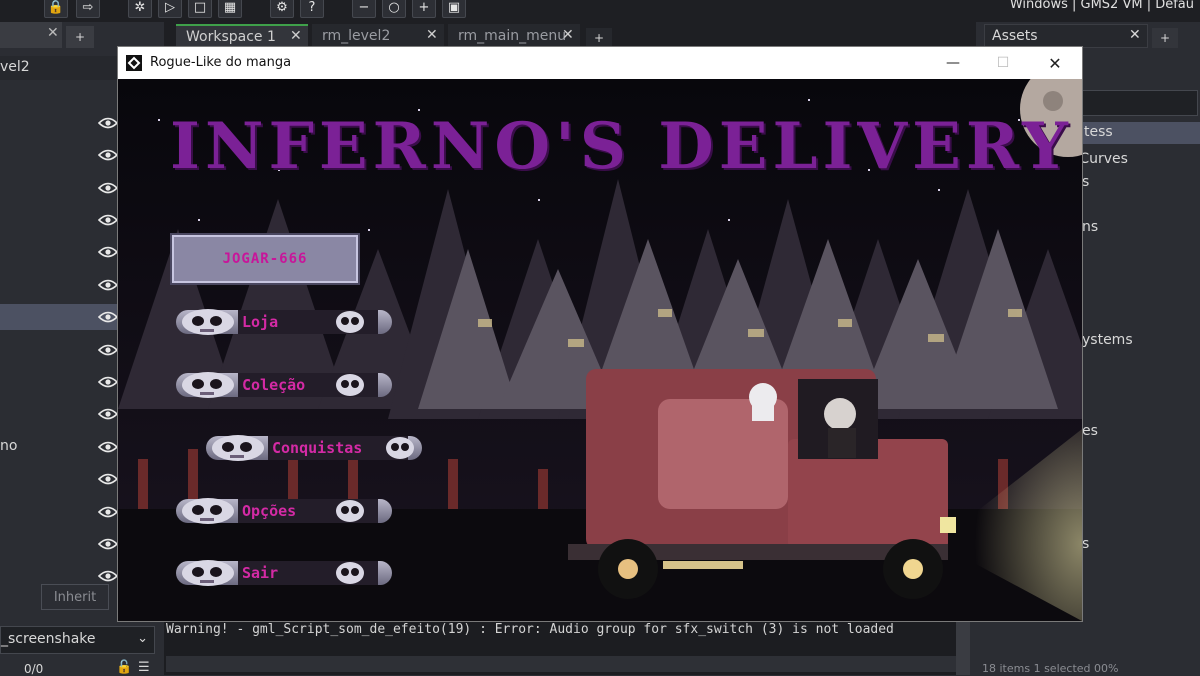 The image size is (1200, 676). What do you see at coordinates (282, 9) in the screenshot?
I see `settings-icon: ⚙` at bounding box center [282, 9].